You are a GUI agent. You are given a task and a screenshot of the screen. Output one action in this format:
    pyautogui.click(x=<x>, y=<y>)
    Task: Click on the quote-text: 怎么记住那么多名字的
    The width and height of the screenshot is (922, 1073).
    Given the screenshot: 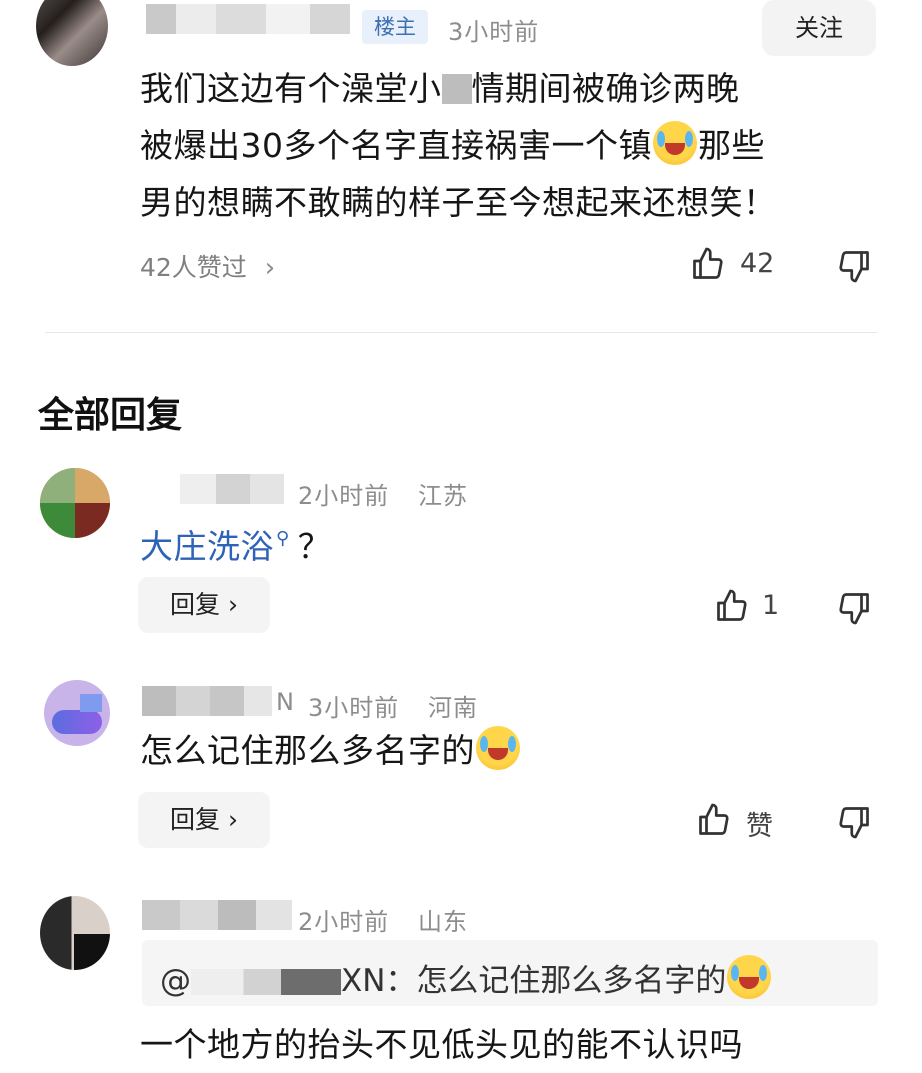 What is the action you would take?
    pyautogui.click(x=571, y=981)
    